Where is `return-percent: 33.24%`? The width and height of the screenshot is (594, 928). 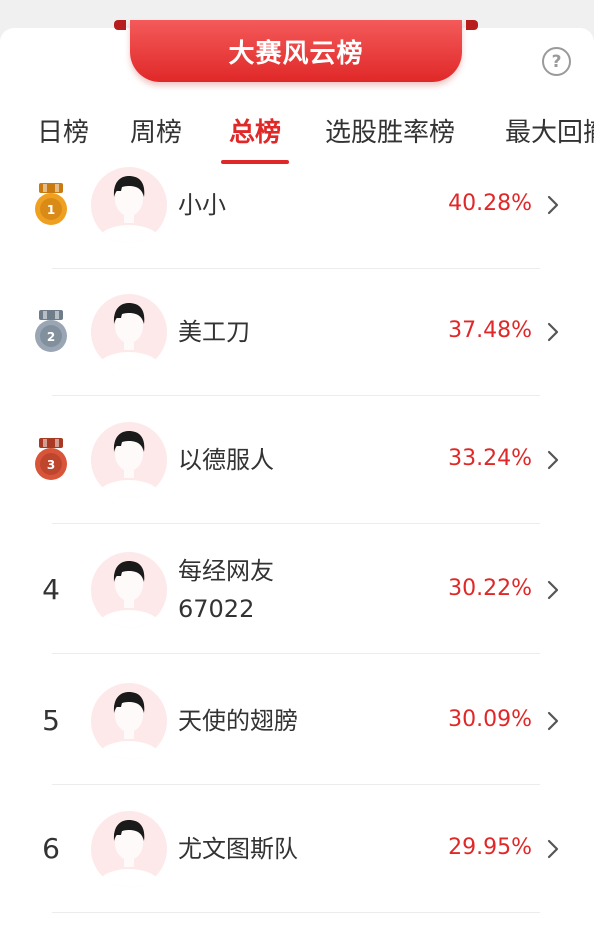
return-percent: 33.24% is located at coordinates (490, 458).